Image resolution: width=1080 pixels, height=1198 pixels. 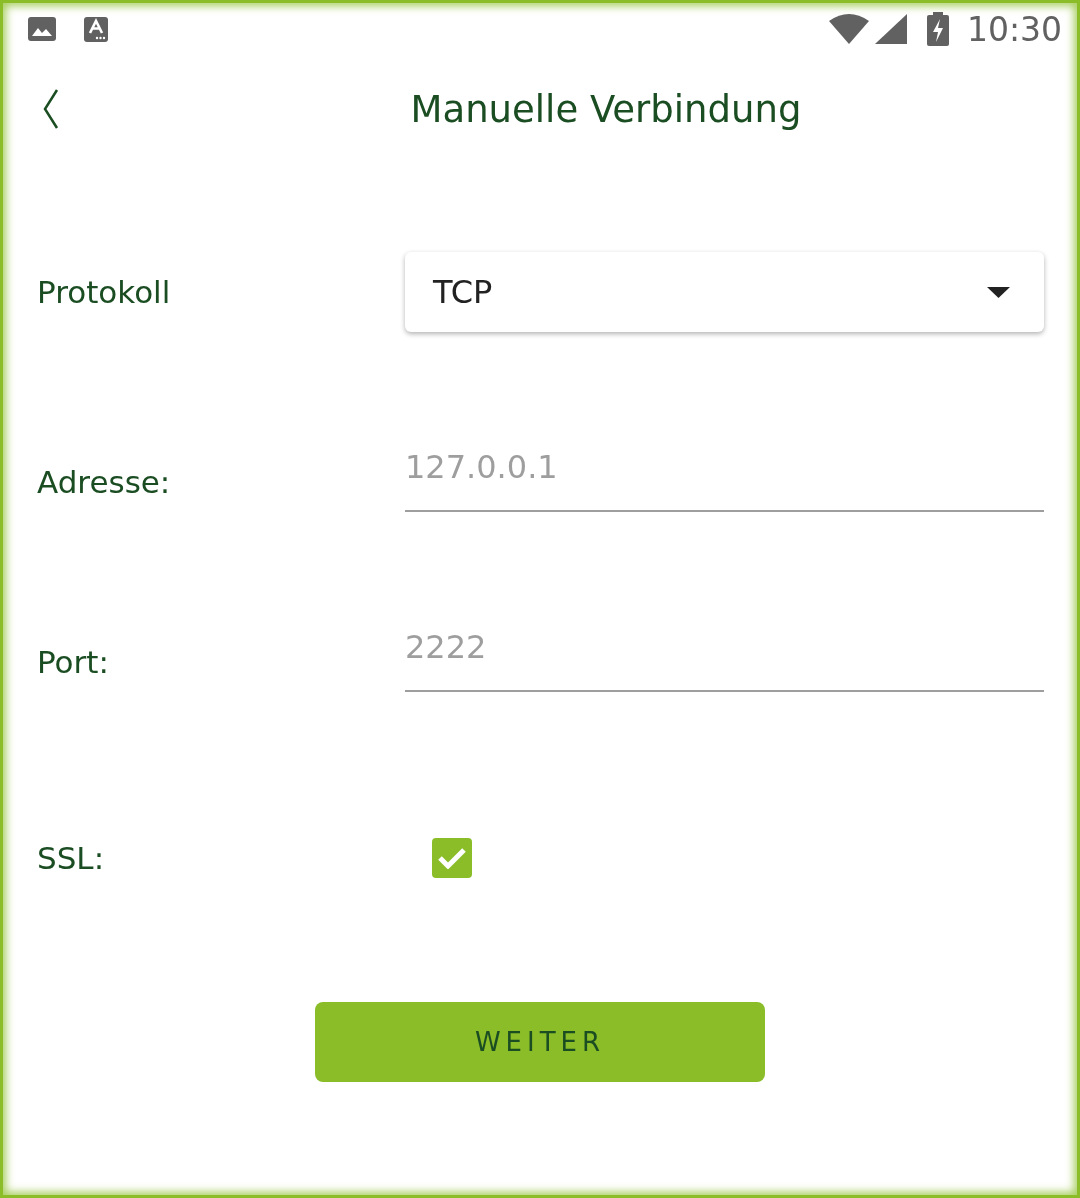 I want to click on image-icon, so click(x=42, y=29).